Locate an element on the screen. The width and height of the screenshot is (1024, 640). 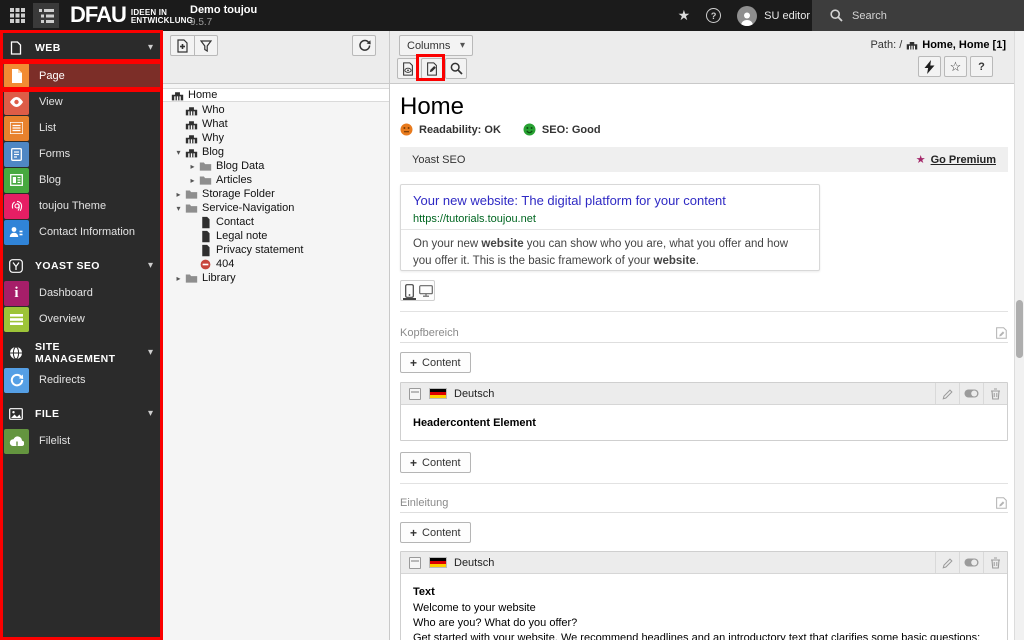
tree-row-articles: ▸ Articles is located at coordinates (276, 180).